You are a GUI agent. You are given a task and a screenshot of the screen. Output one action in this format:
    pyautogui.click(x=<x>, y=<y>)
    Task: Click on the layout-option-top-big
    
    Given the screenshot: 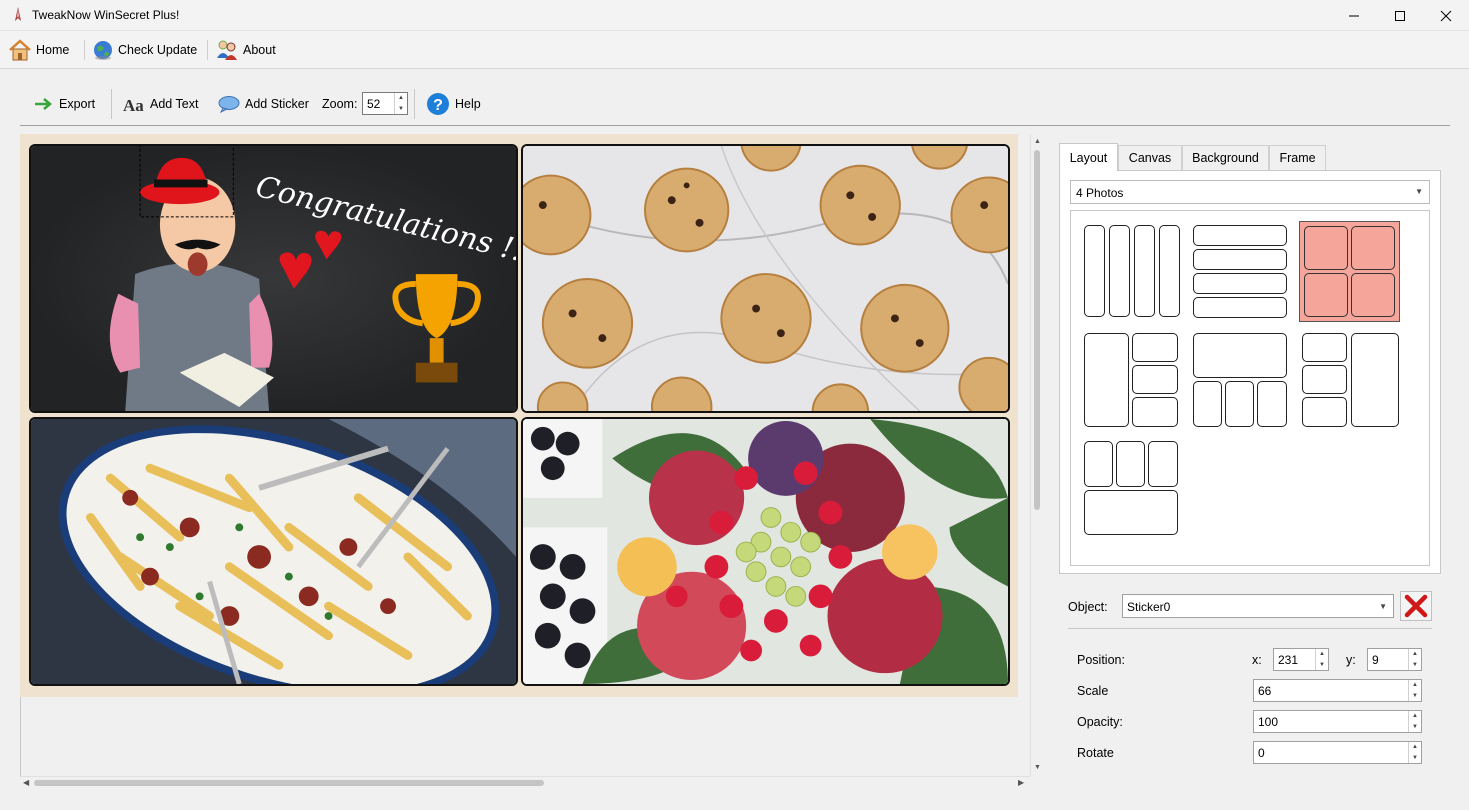 What is the action you would take?
    pyautogui.click(x=1240, y=381)
    